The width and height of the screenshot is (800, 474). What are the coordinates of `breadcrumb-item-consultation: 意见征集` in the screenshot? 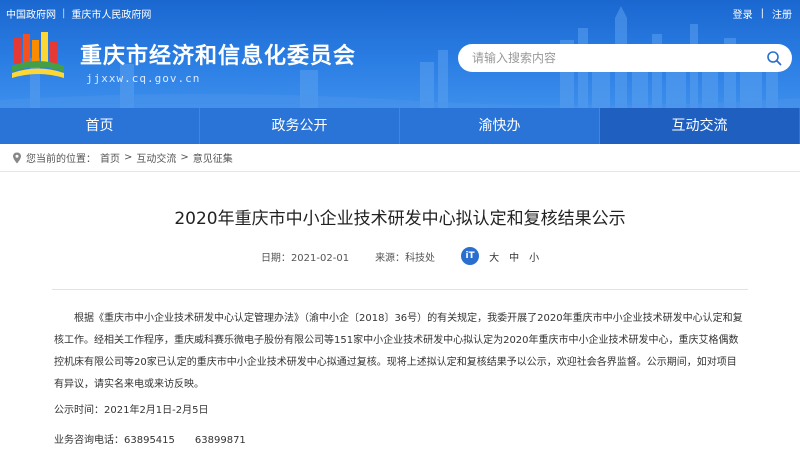 It's located at (213, 157).